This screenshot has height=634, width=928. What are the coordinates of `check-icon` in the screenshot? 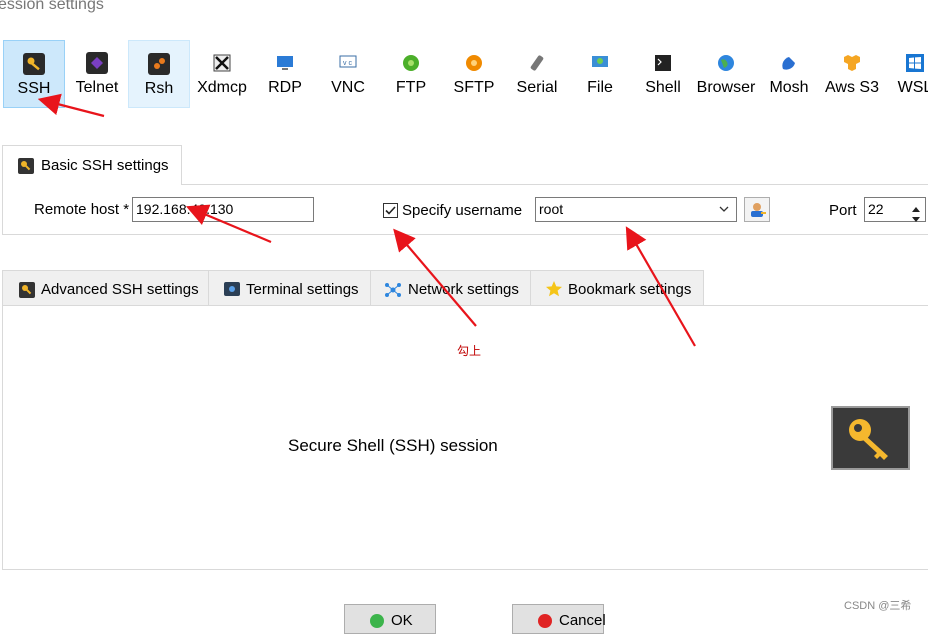 It's located at (377, 621).